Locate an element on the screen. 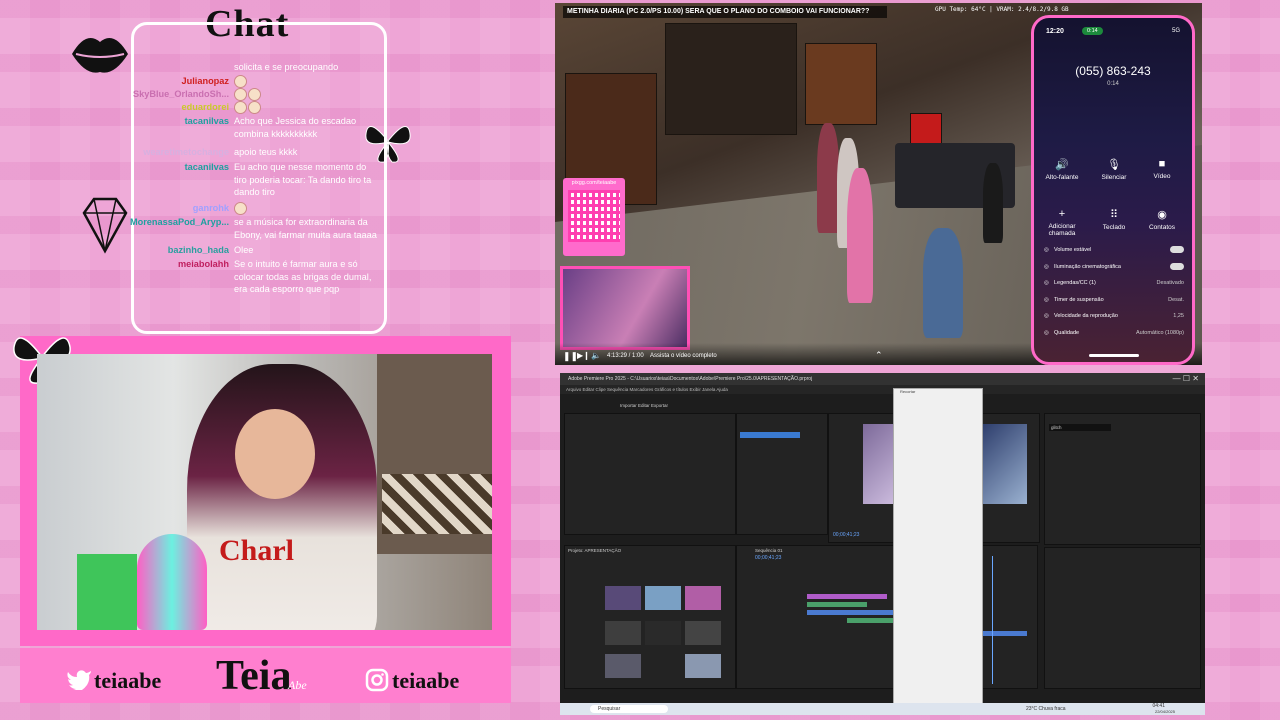  phone-button-speaker: 🔊 Alto-falante is located at coordinates (1062, 169).